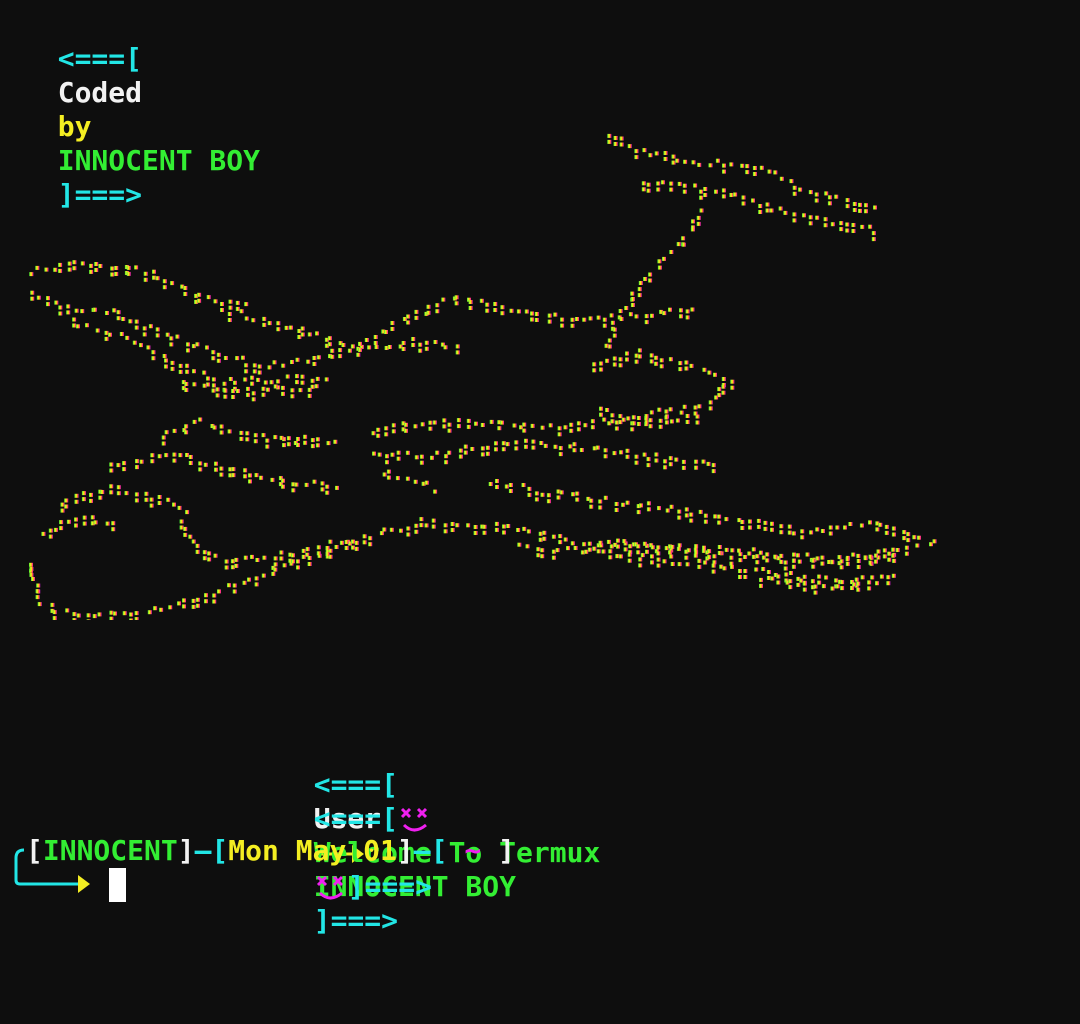 This screenshot has width=1080, height=1024. What do you see at coordinates (356, 920) in the screenshot?
I see `user-close: ]===>` at bounding box center [356, 920].